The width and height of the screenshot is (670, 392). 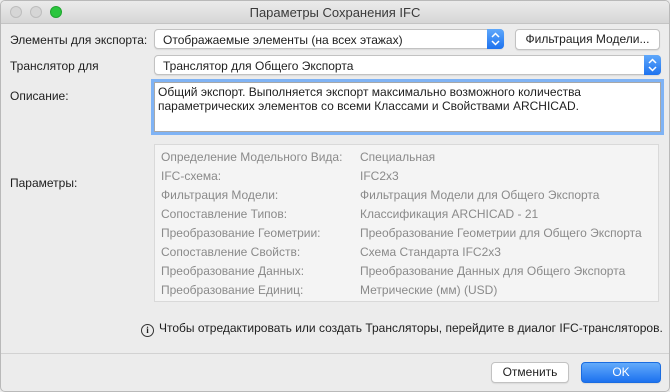 What do you see at coordinates (44, 183) in the screenshot?
I see `parameters-label: Параметры:` at bounding box center [44, 183].